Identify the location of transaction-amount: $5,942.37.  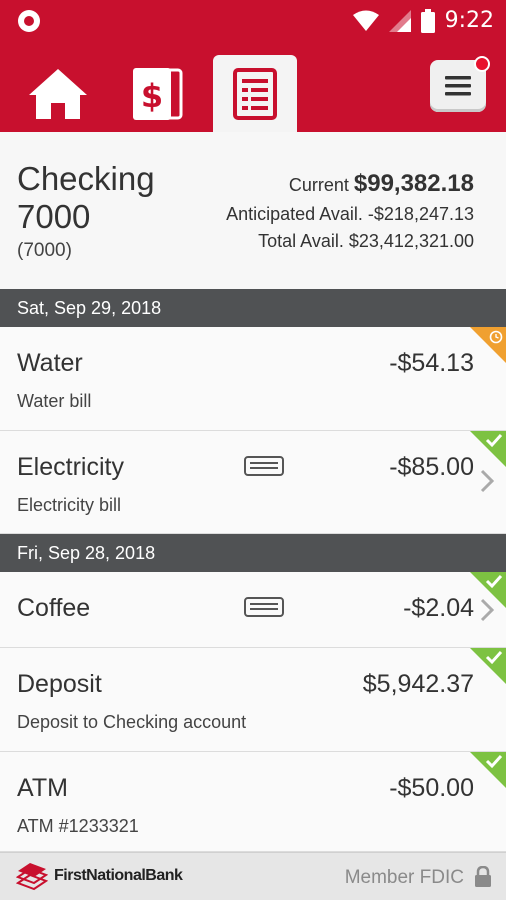
(418, 684).